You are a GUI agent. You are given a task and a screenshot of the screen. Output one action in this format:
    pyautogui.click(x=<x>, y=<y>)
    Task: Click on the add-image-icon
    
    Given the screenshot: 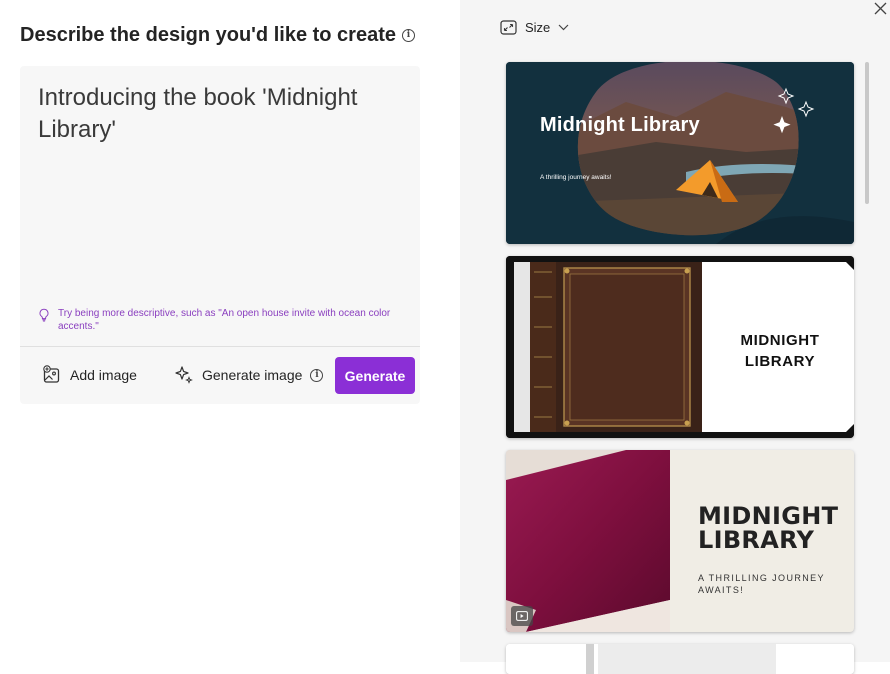 What is the action you would take?
    pyautogui.click(x=51, y=374)
    